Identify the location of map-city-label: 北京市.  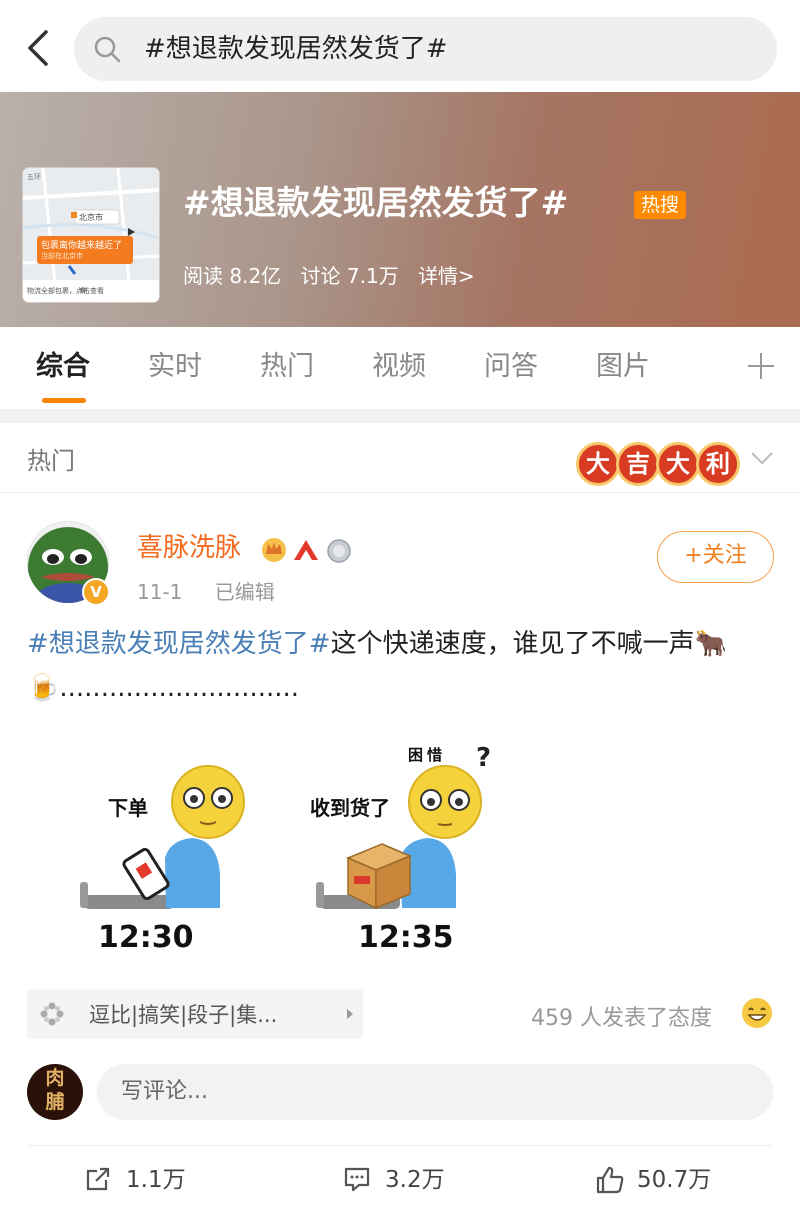
(91, 217).